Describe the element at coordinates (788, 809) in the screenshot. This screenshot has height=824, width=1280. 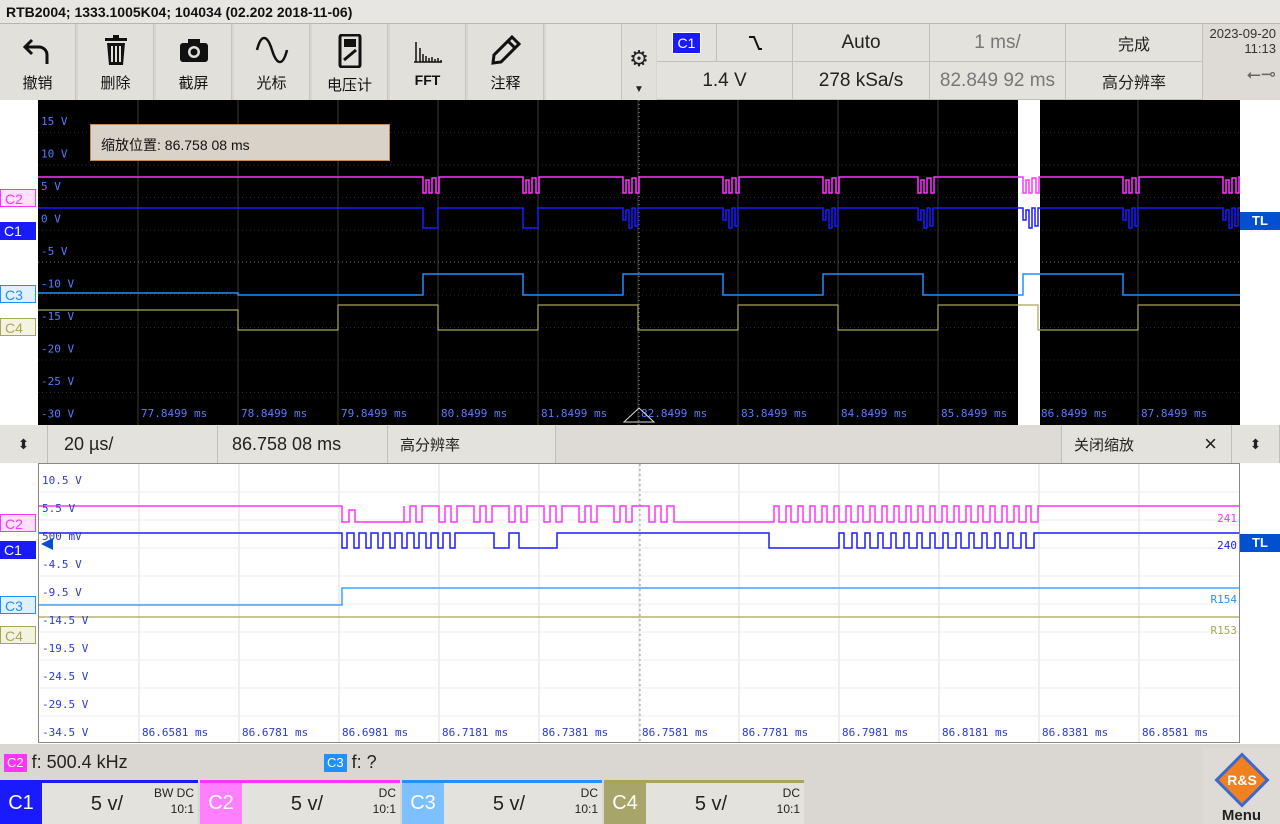
I see `c4-probe: 10:1` at that location.